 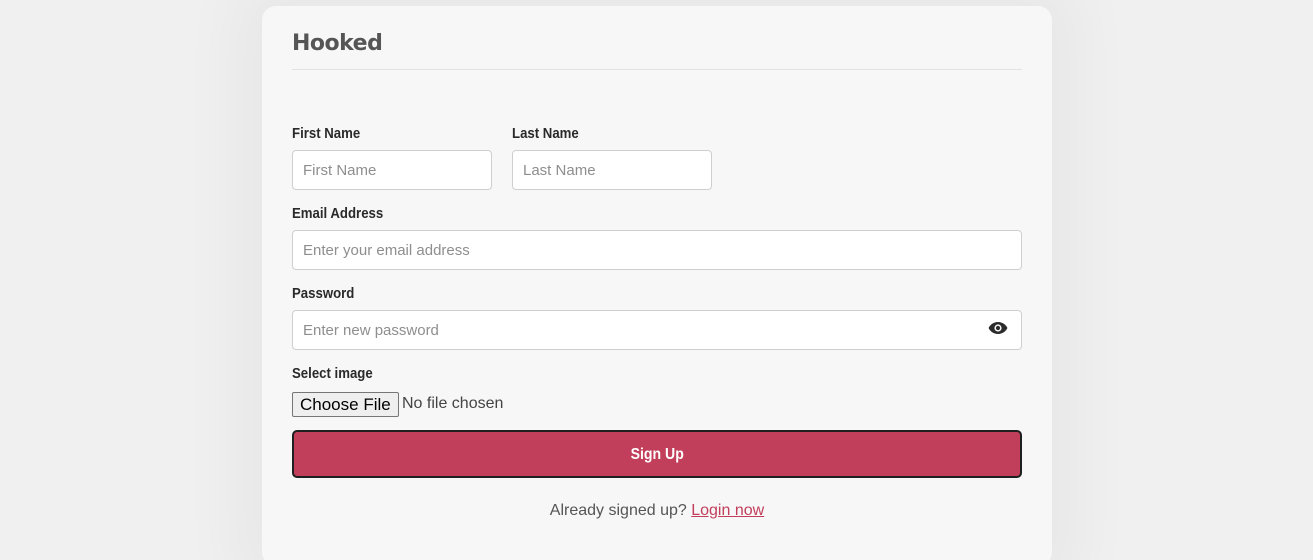 I want to click on password-input, so click(x=657, y=330).